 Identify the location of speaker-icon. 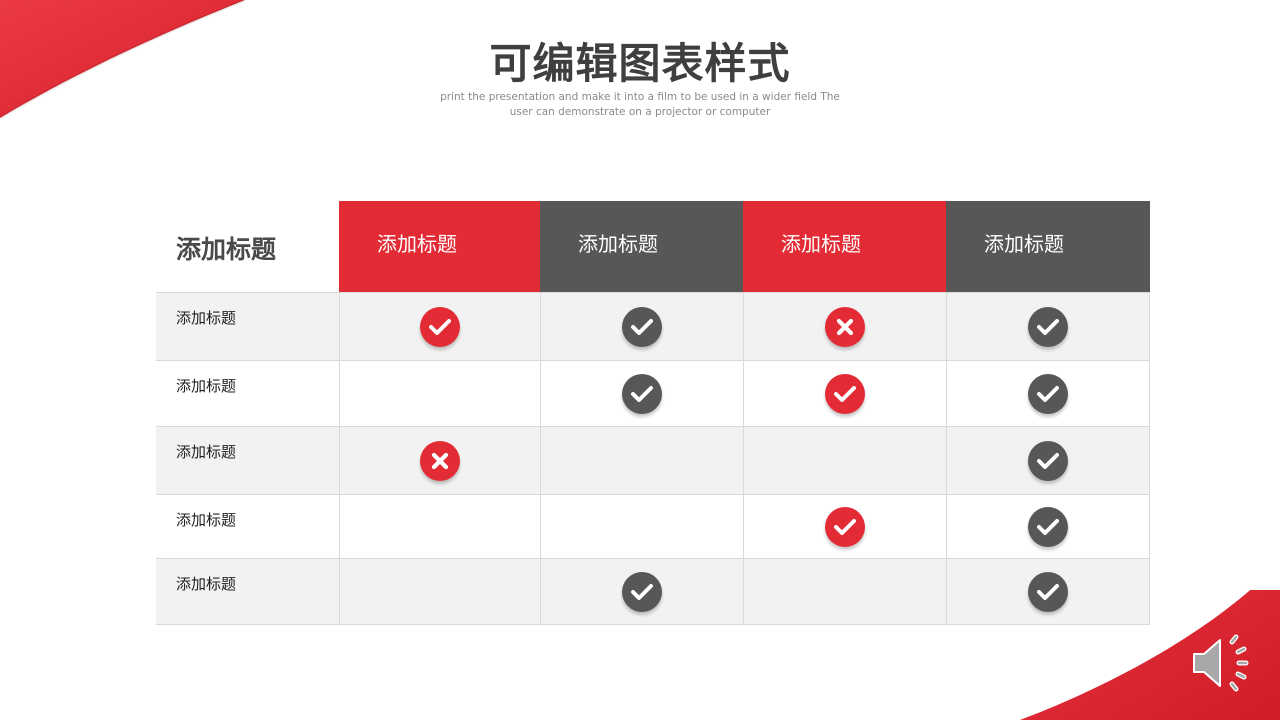
(1223, 663).